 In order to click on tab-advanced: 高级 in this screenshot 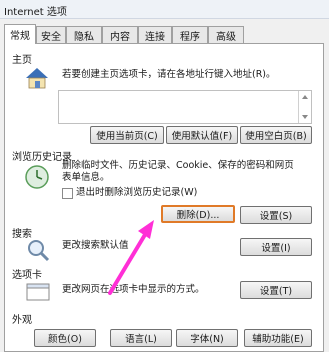, I will do `click(226, 34)`.